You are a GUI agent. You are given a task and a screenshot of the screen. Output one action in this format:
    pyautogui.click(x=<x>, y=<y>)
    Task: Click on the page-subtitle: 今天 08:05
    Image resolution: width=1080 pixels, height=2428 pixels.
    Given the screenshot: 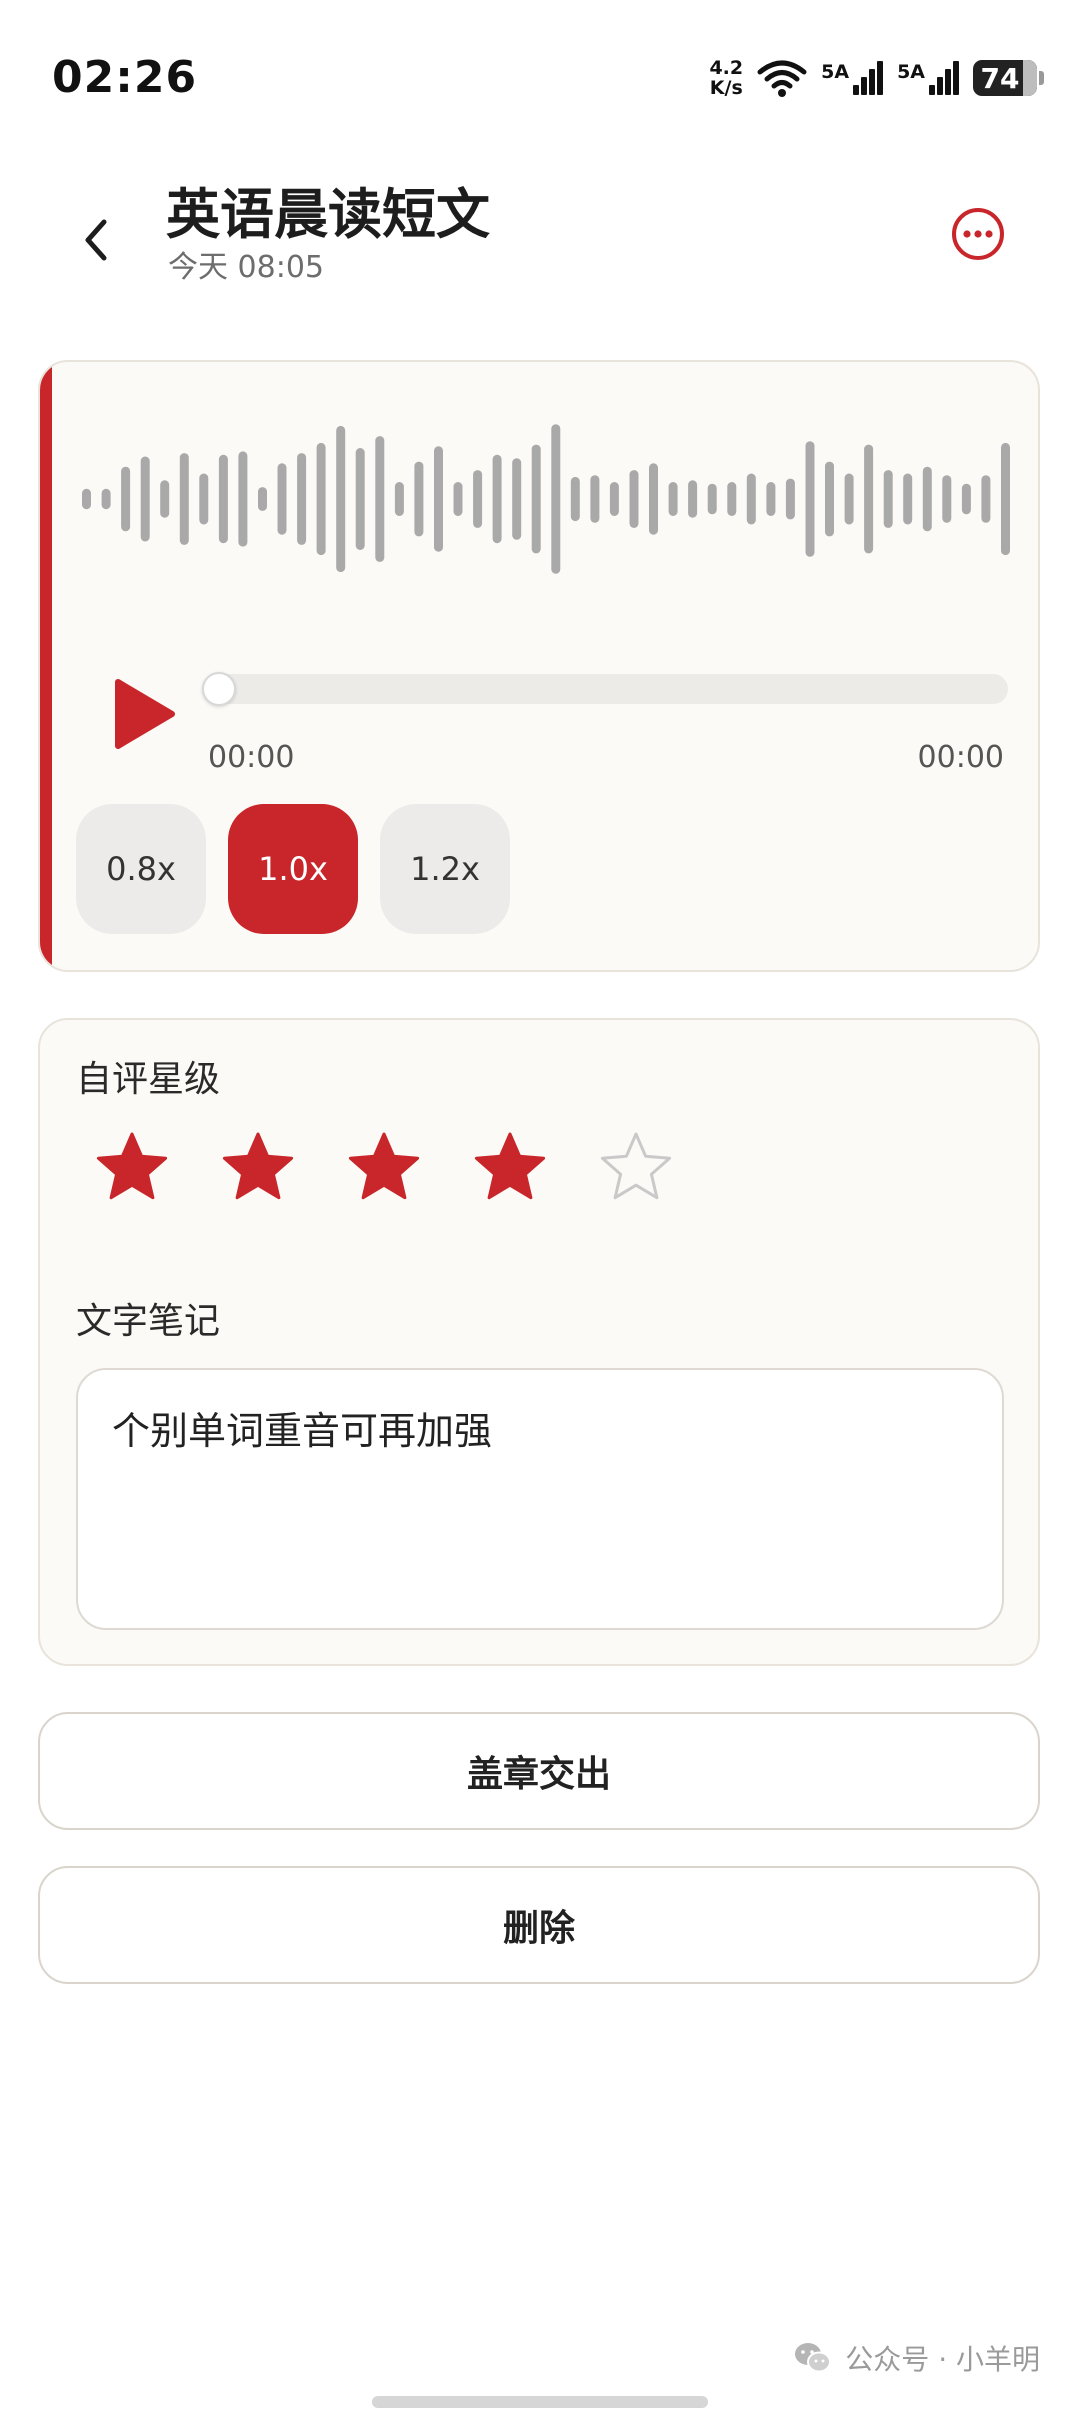 What is the action you would take?
    pyautogui.click(x=246, y=267)
    